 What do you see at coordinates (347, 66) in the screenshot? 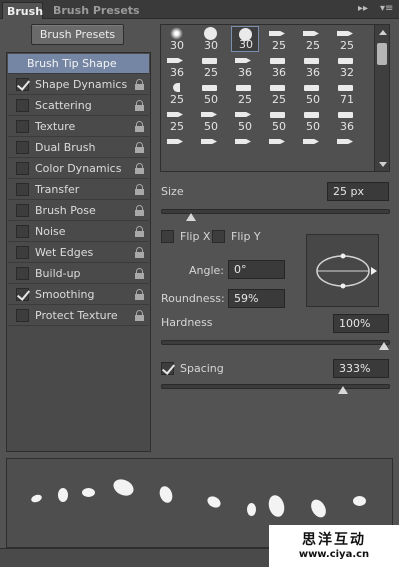
I see `brush-tip-cell: 32` at bounding box center [347, 66].